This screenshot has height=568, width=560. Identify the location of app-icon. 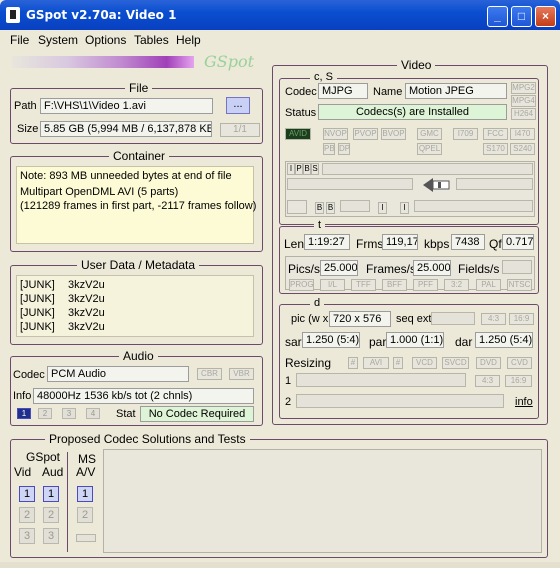
(13, 15).